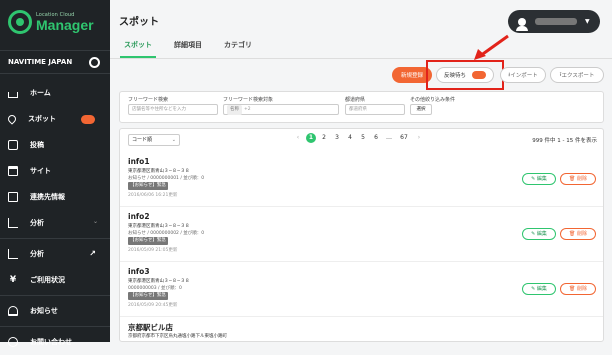 The height and width of the screenshot is (355, 612). What do you see at coordinates (55, 342) in the screenshot?
I see `sidebar-item-contact: お問い合わせ` at bounding box center [55, 342].